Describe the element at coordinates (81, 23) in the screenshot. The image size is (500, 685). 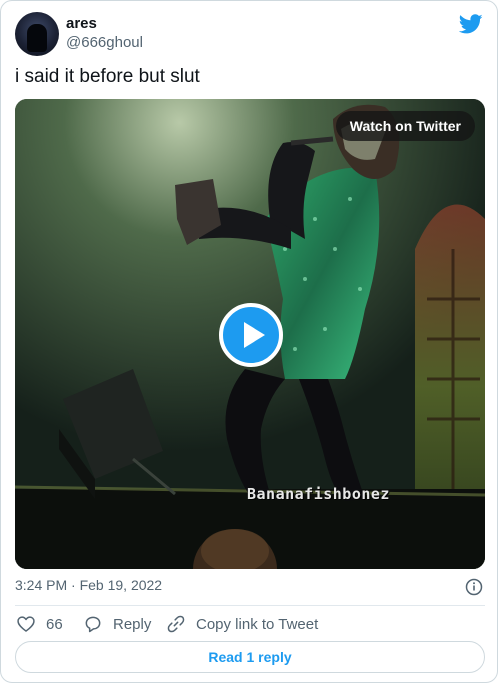
I see `author-display-name: ares` at that location.